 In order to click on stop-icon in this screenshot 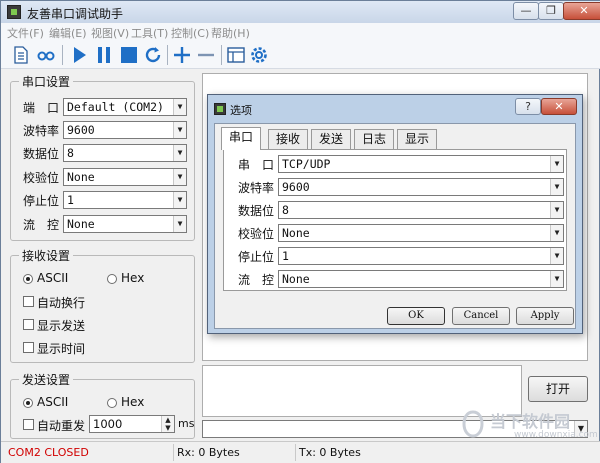, I will do `click(129, 55)`.